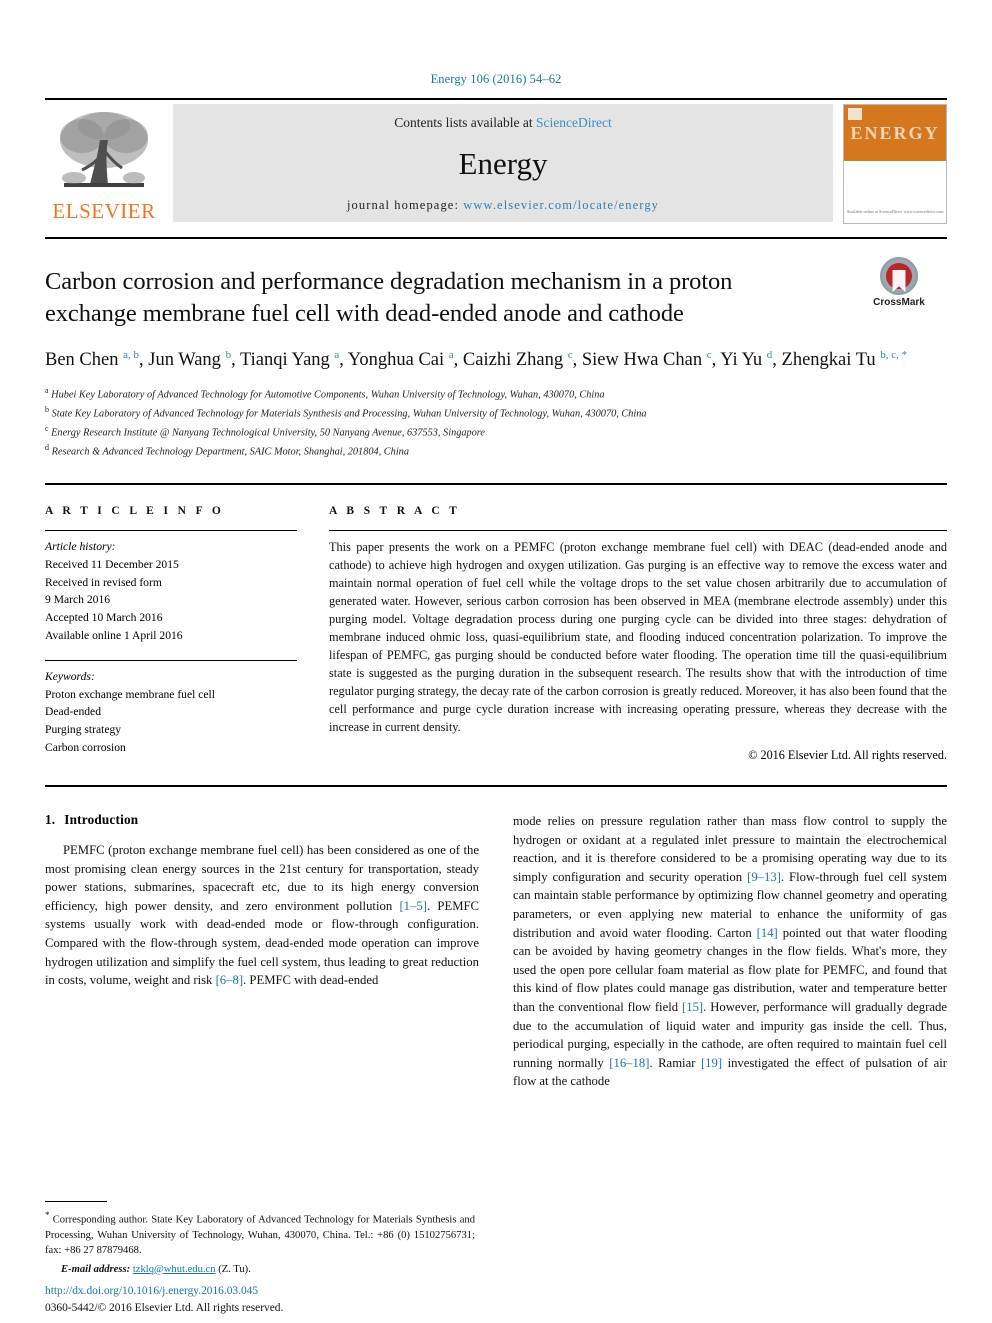 This screenshot has width=992, height=1323. What do you see at coordinates (465, 122) in the screenshot?
I see `contents-prefix: Contents lists available at` at bounding box center [465, 122].